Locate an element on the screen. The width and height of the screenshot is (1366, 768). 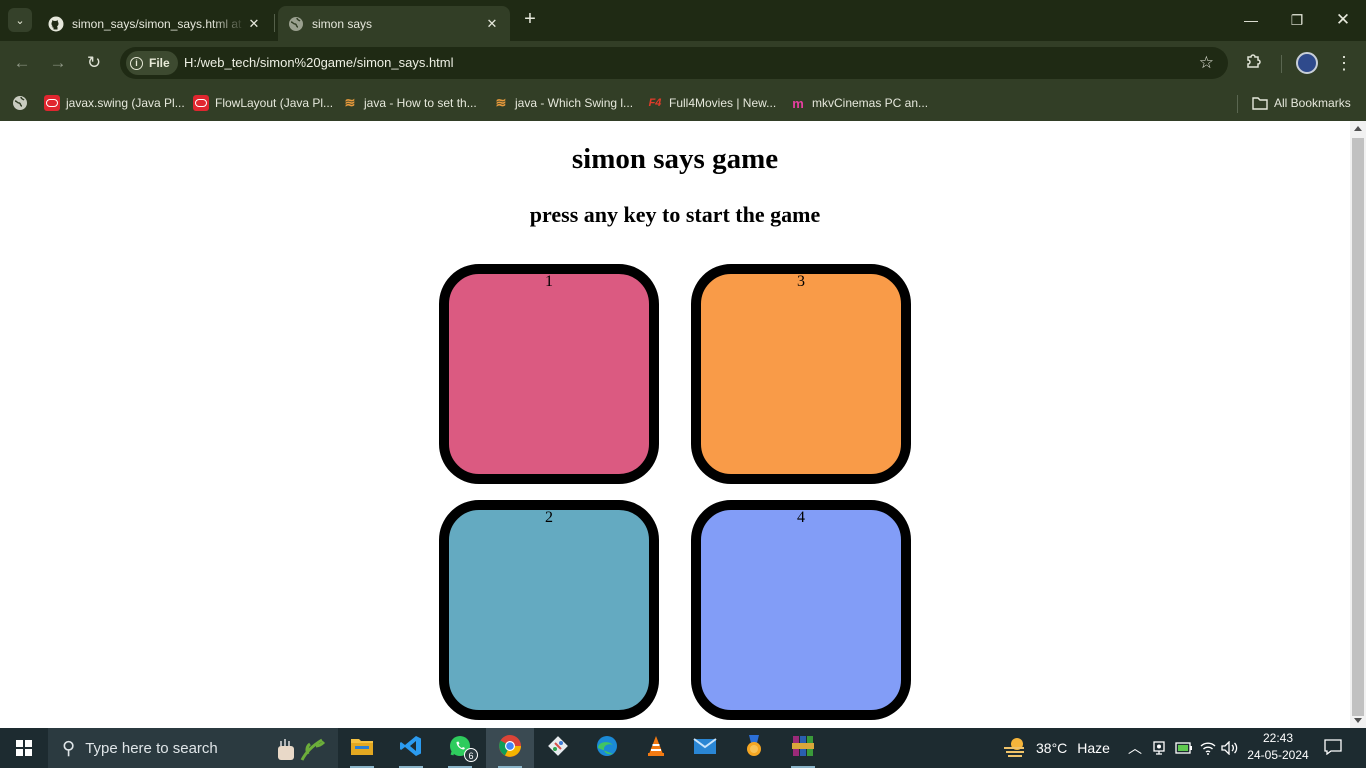
clock-time: 22:43 is located at coordinates (1278, 738).